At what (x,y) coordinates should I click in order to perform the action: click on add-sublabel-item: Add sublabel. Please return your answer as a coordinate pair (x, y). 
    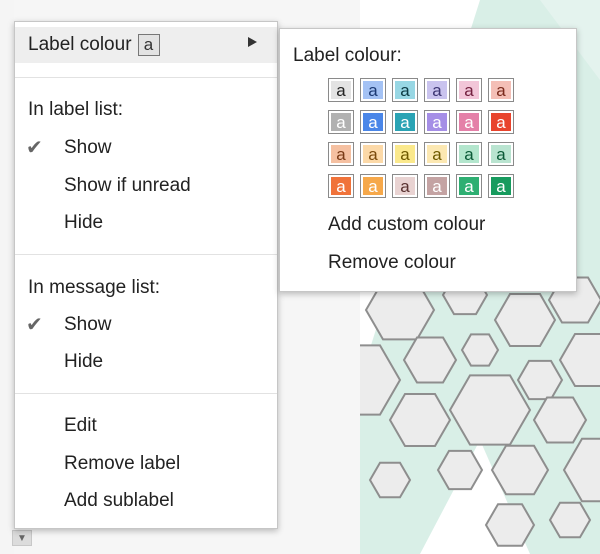
    Looking at the image, I should click on (146, 501).